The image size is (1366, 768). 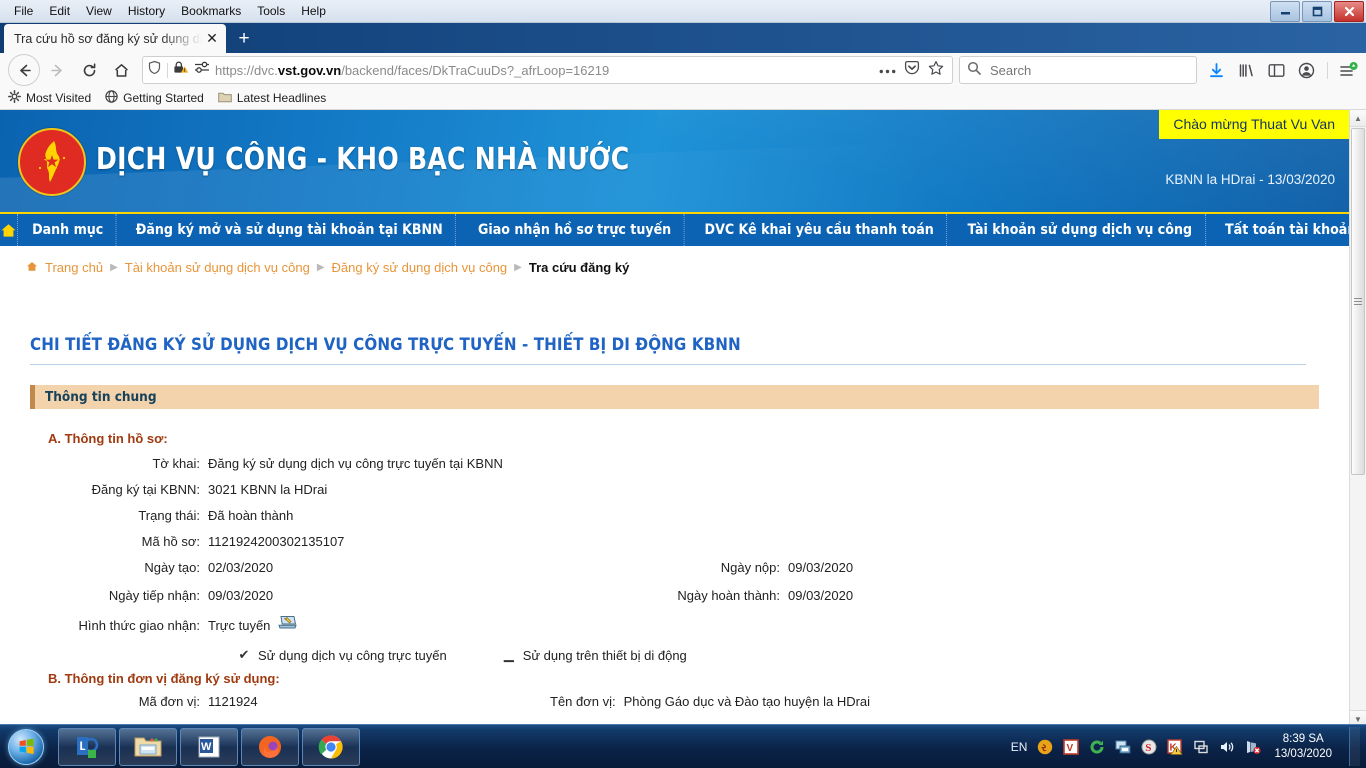 I want to click on nav-item-tai-khoan-dich-vu-cong: Tài khoản sử dụng dịch vụ công, so click(x=1080, y=230).